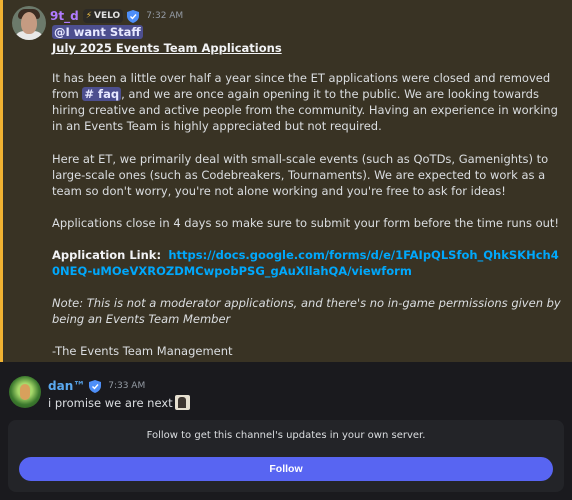 The image size is (572, 500). I want to click on timestamp: 7:32 AM, so click(165, 16).